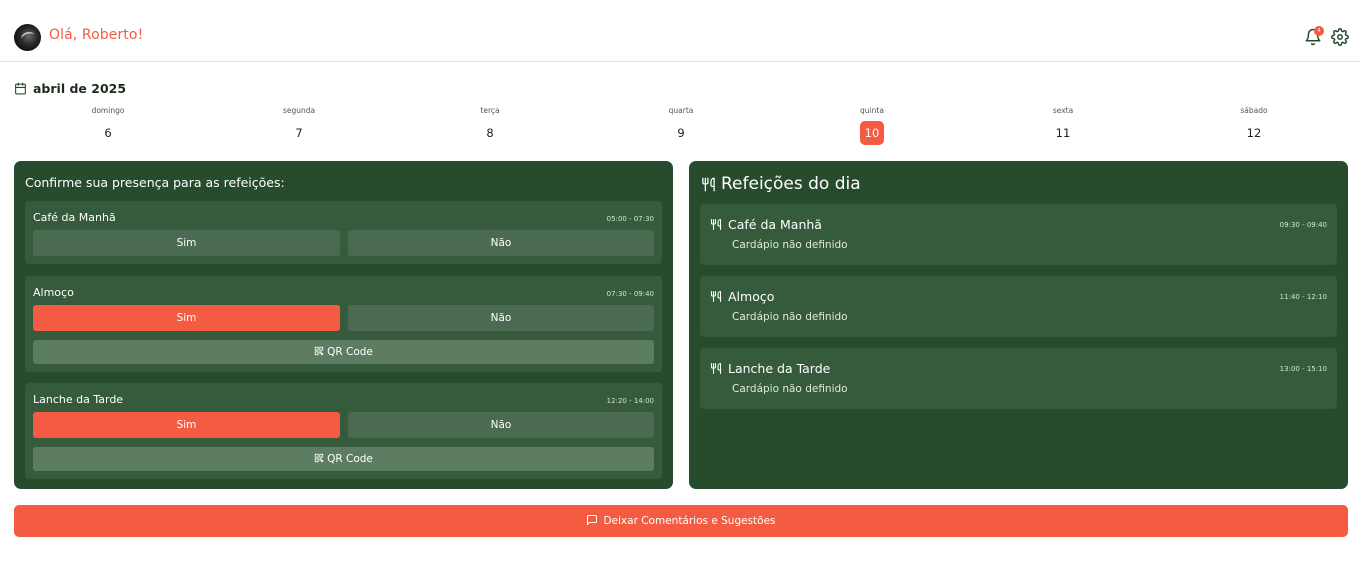 This screenshot has width=1361, height=572. What do you see at coordinates (1063, 110) in the screenshot?
I see `day-name: sexta` at bounding box center [1063, 110].